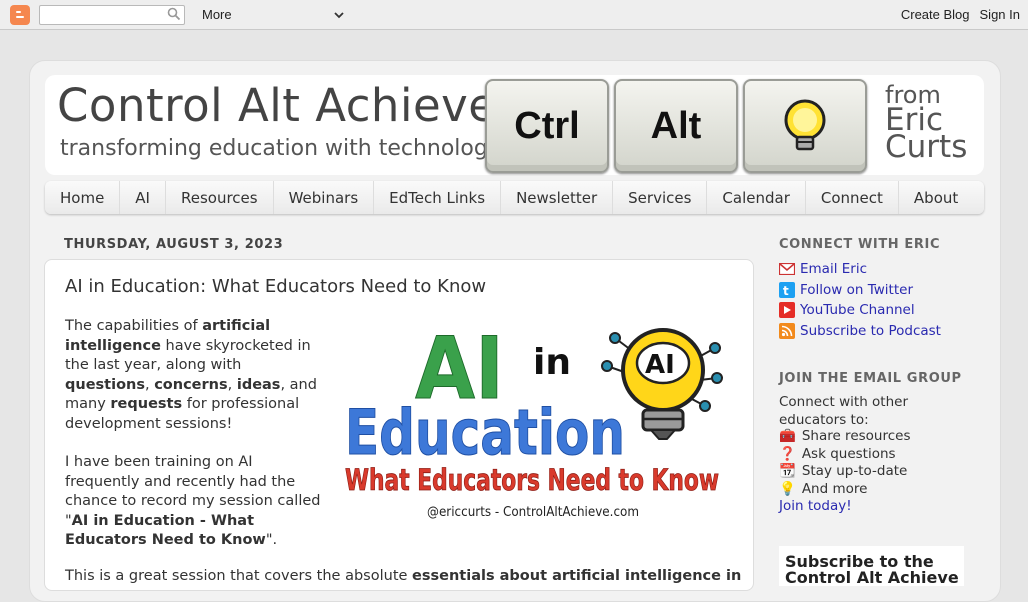 This screenshot has height=602, width=1028. Describe the element at coordinates (787, 471) in the screenshot. I see `calendar-icon: 📆` at that location.